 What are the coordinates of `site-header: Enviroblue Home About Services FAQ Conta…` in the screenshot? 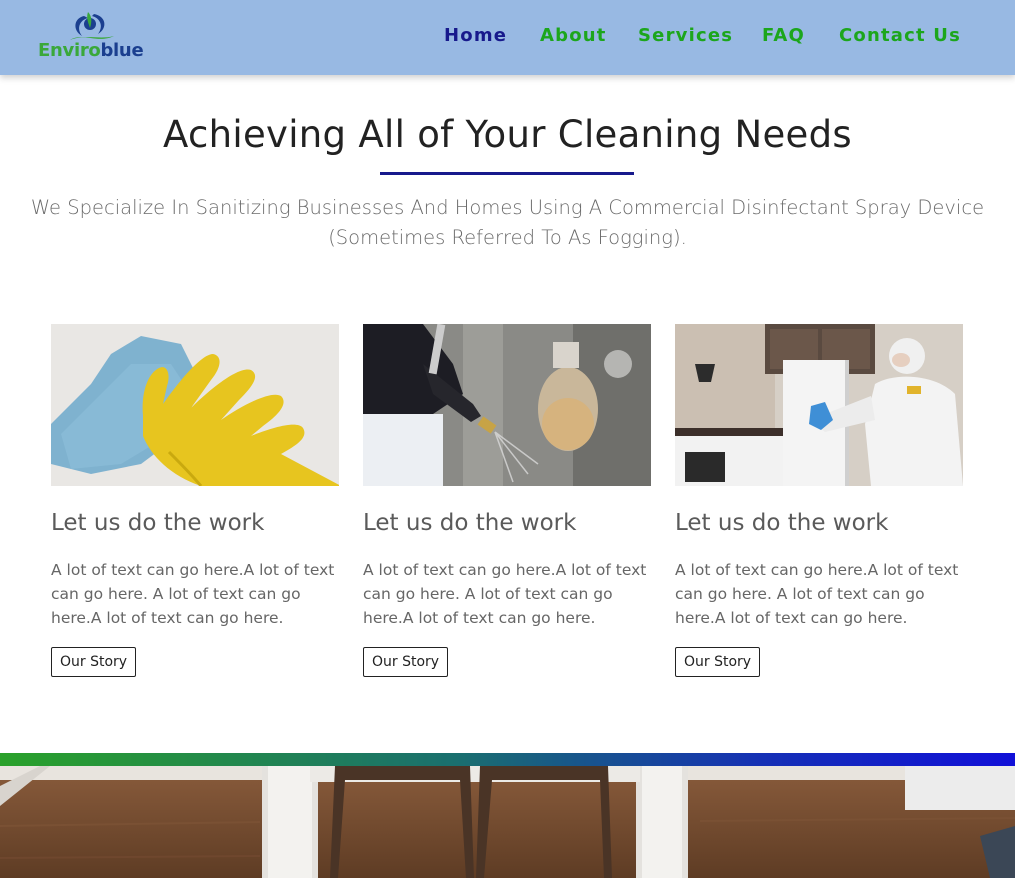 It's located at (507, 37).